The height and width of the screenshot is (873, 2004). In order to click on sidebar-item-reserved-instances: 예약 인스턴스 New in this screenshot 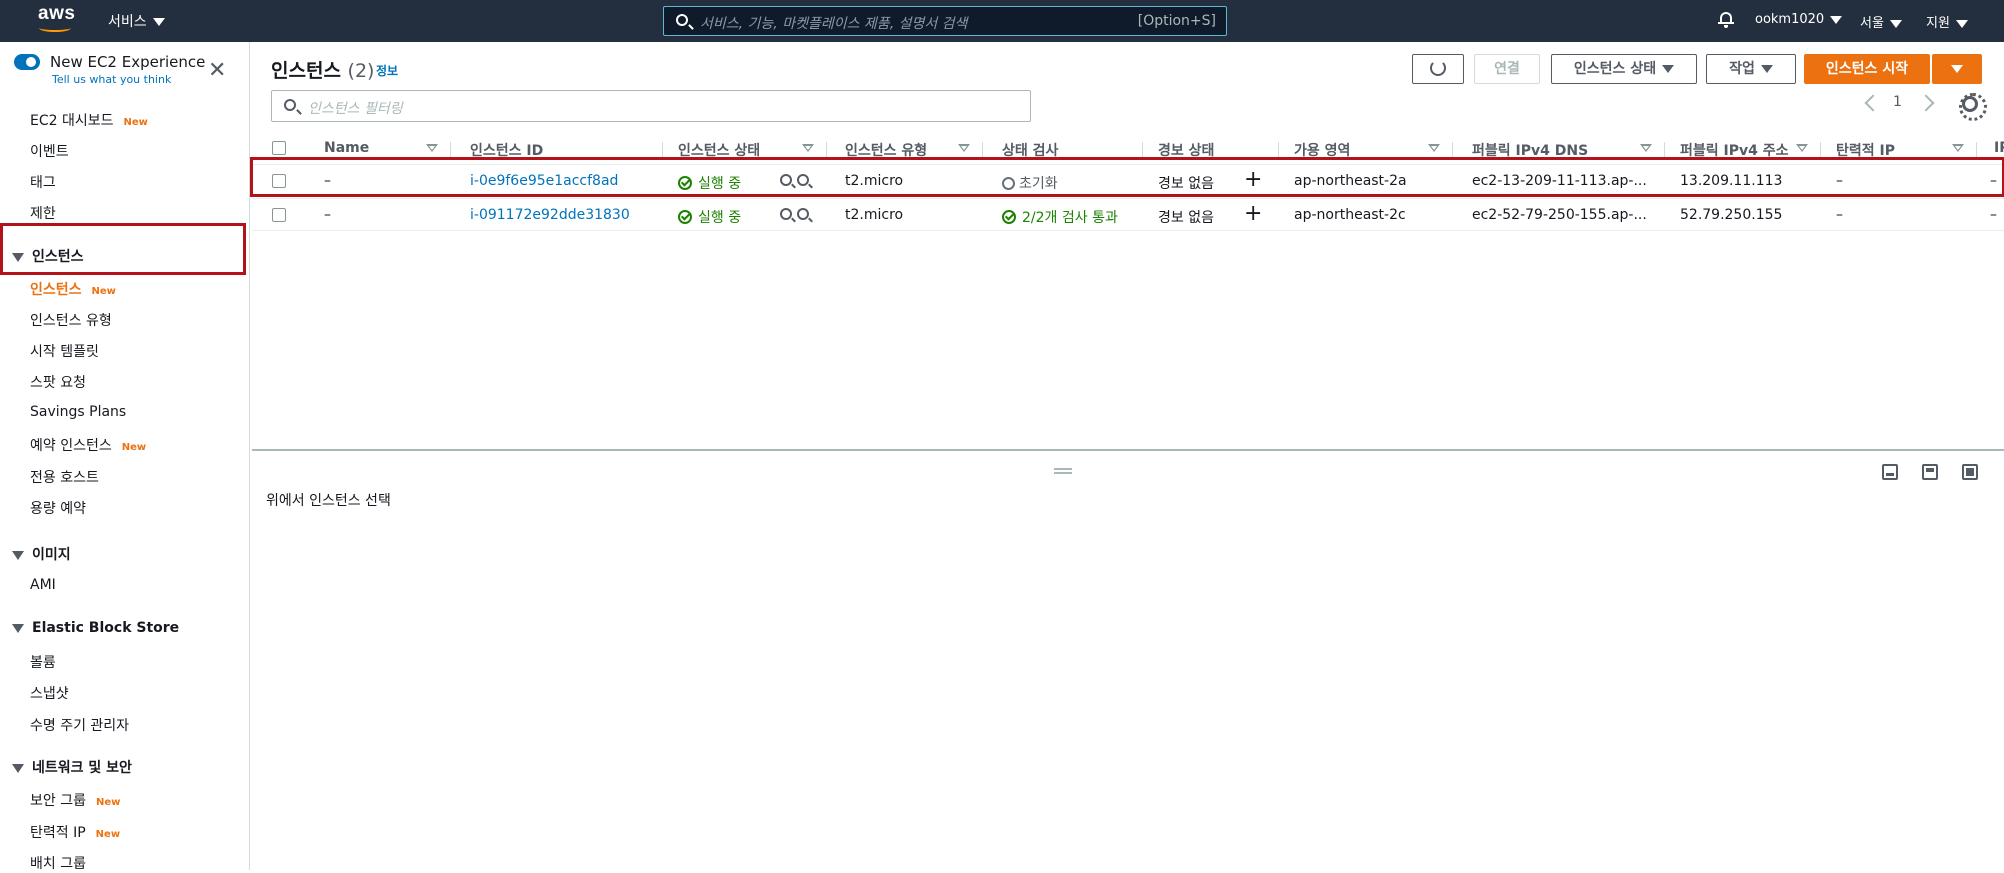, I will do `click(88, 445)`.